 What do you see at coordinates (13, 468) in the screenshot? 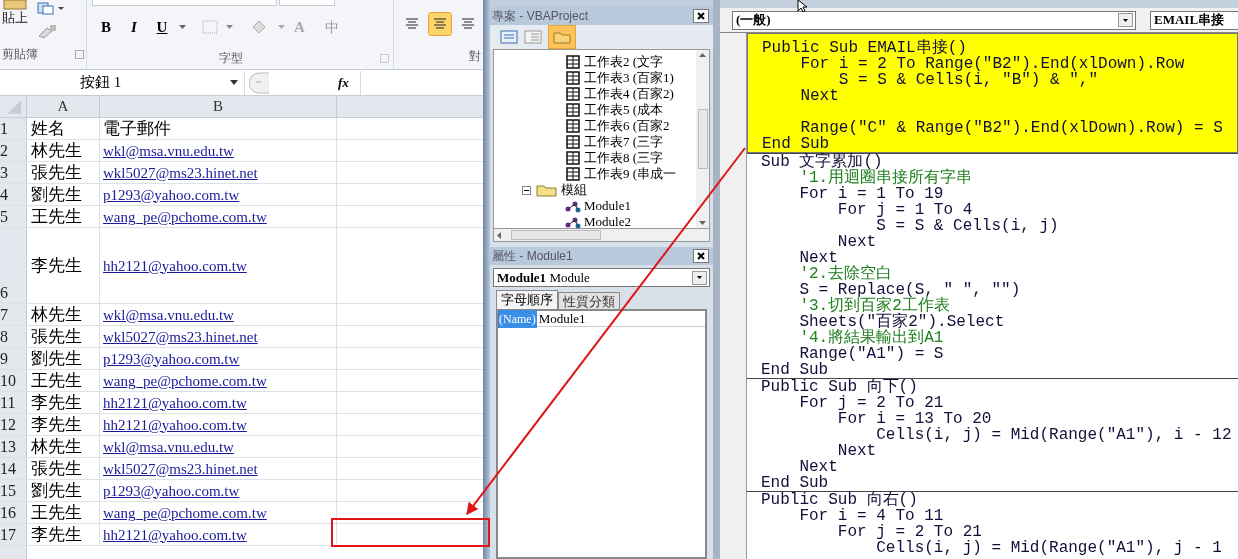
I see `row-header: 14` at bounding box center [13, 468].